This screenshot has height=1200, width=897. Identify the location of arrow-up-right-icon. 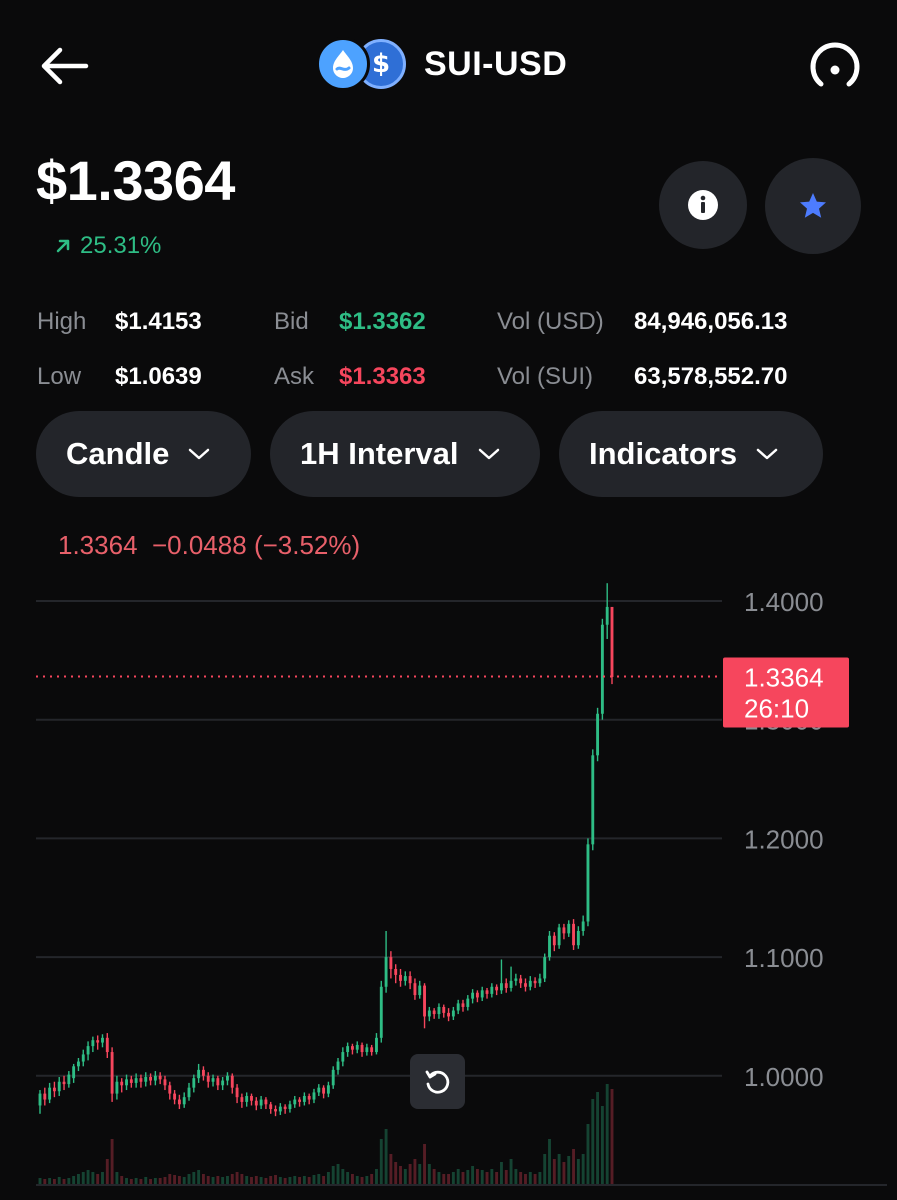
(63, 246).